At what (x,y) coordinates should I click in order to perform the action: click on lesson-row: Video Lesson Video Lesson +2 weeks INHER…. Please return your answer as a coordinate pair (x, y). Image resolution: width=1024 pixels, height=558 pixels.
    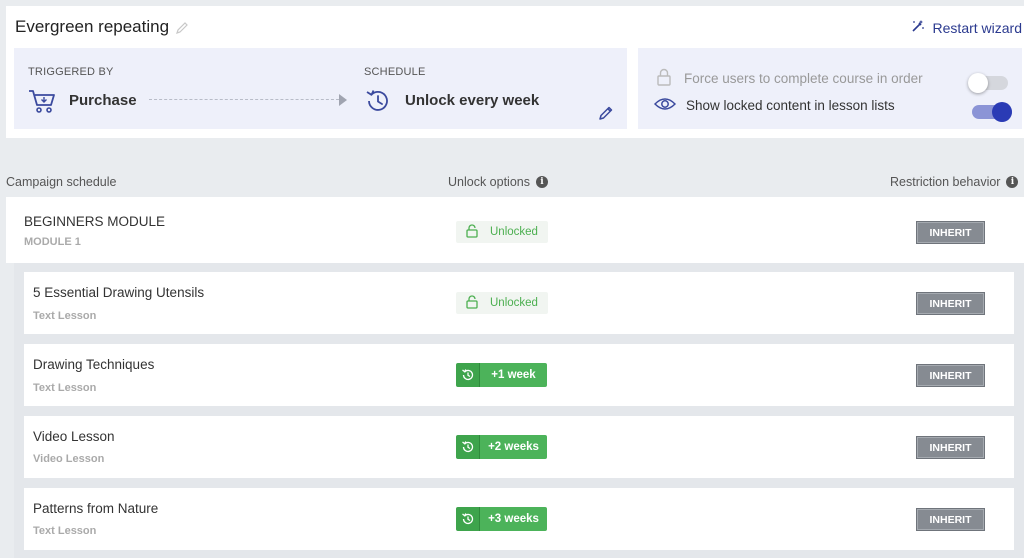
    Looking at the image, I should click on (519, 447).